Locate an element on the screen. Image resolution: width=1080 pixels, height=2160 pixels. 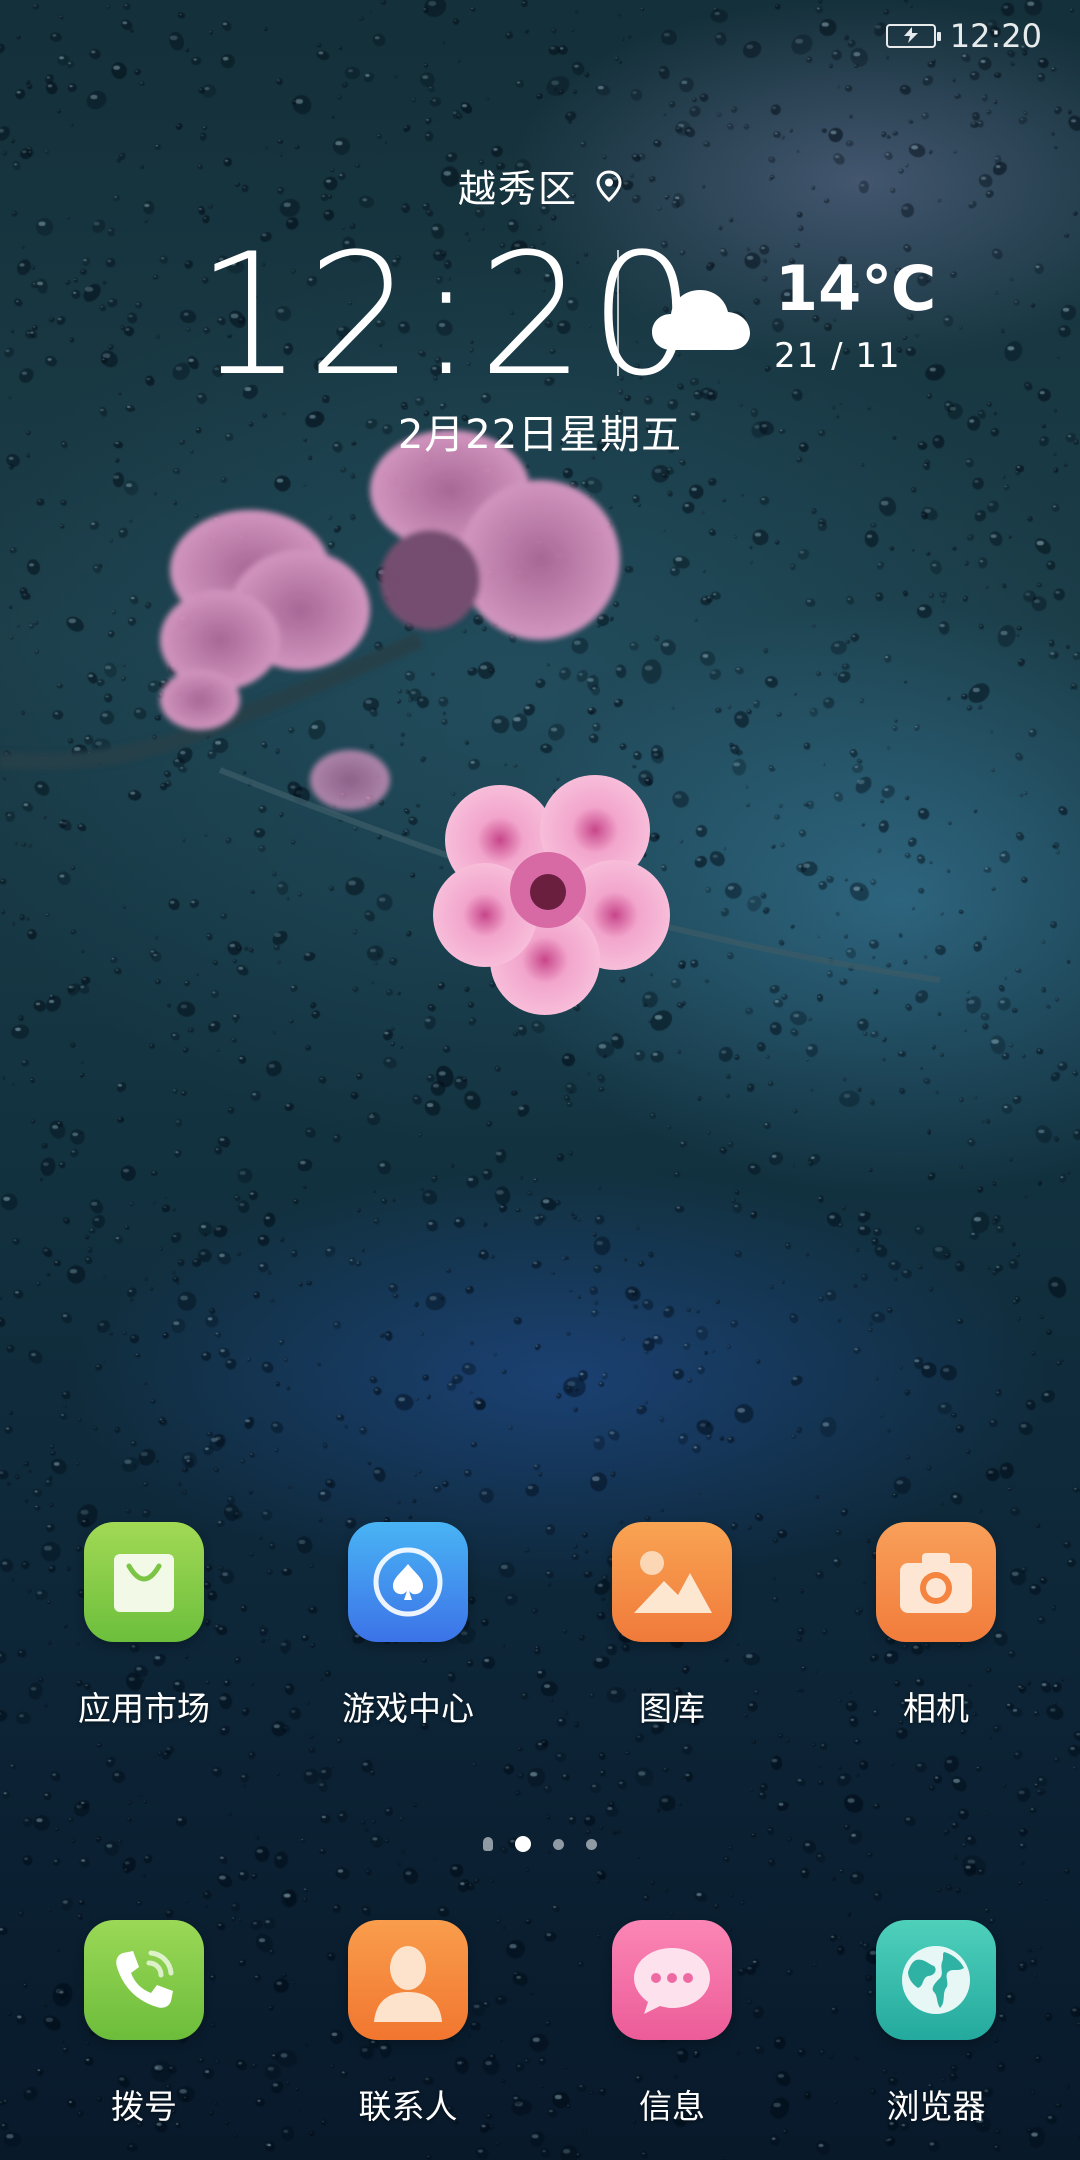
app-camera: 相机 is located at coordinates (936, 1626).